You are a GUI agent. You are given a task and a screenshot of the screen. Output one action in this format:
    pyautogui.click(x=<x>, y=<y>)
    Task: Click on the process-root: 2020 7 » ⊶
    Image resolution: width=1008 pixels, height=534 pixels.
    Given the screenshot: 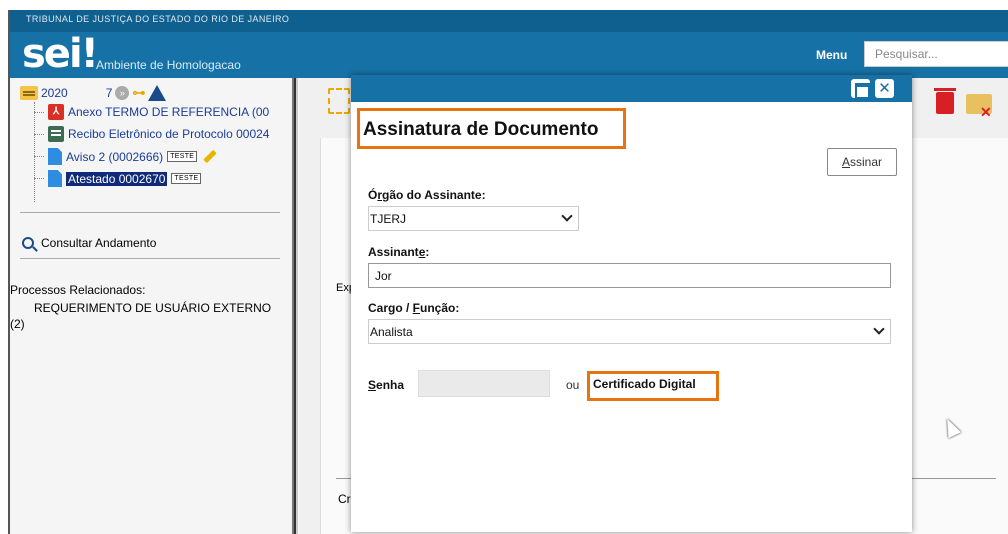 What is the action you would take?
    pyautogui.click(x=93, y=93)
    